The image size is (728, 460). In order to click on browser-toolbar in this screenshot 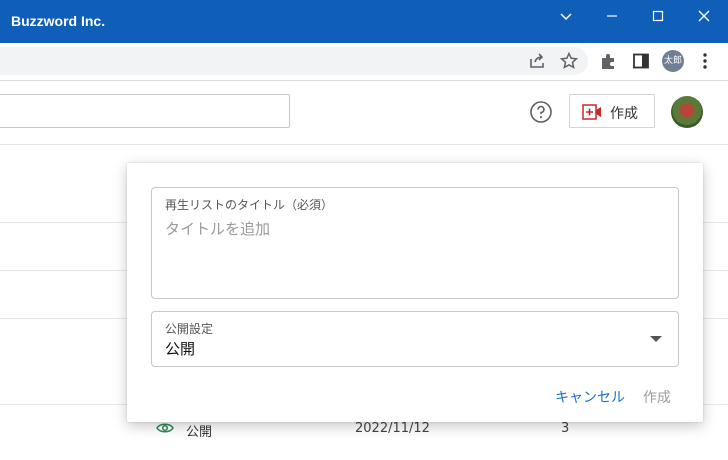, I will do `click(364, 62)`.